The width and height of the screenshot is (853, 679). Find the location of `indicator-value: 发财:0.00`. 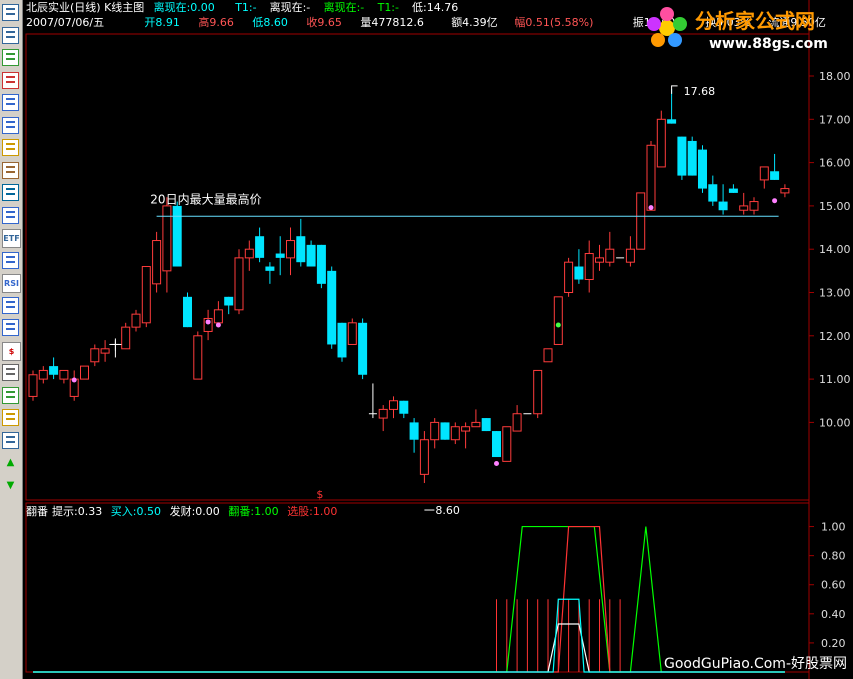

indicator-value: 发财:0.00 is located at coordinates (195, 511).